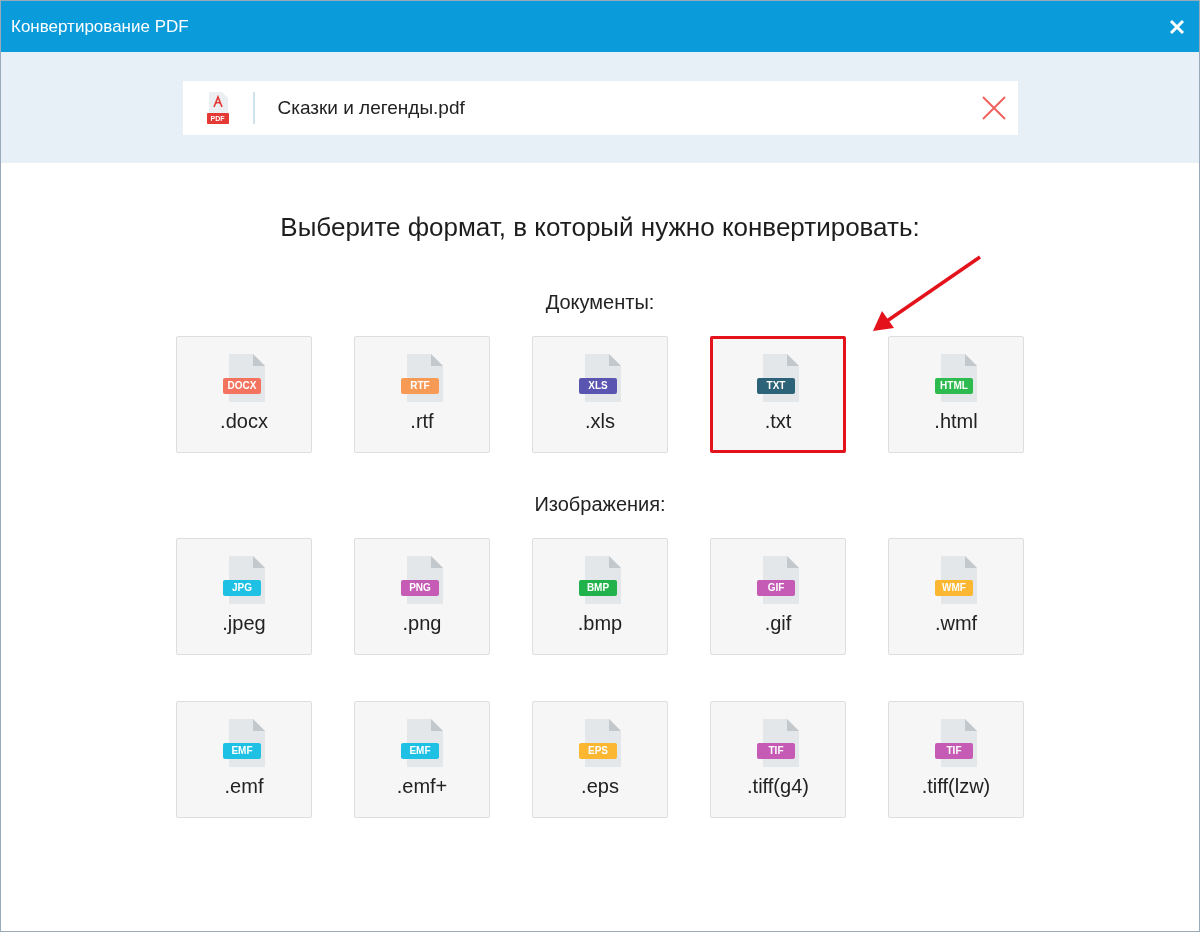  I want to click on format-tile: BMP .bmp, so click(600, 596).